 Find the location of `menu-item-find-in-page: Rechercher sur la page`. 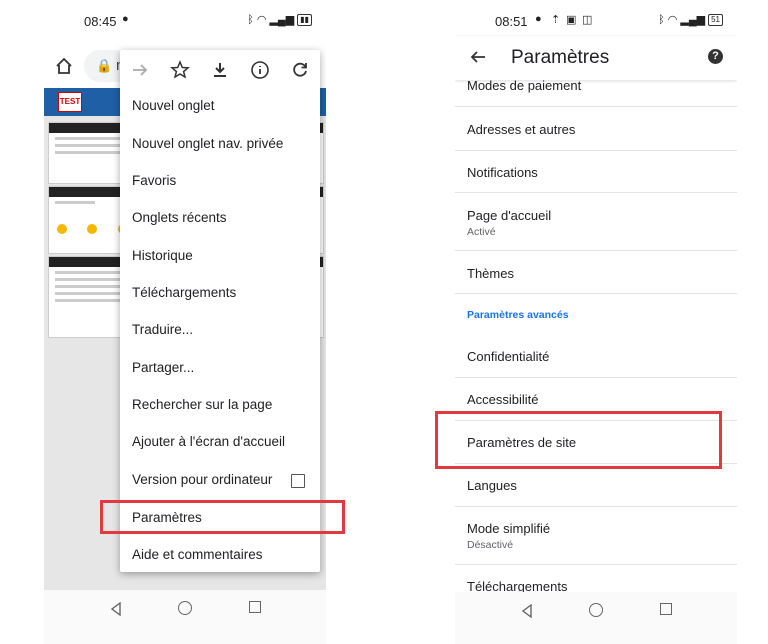

menu-item-find-in-page: Rechercher sur la page is located at coordinates (202, 404).